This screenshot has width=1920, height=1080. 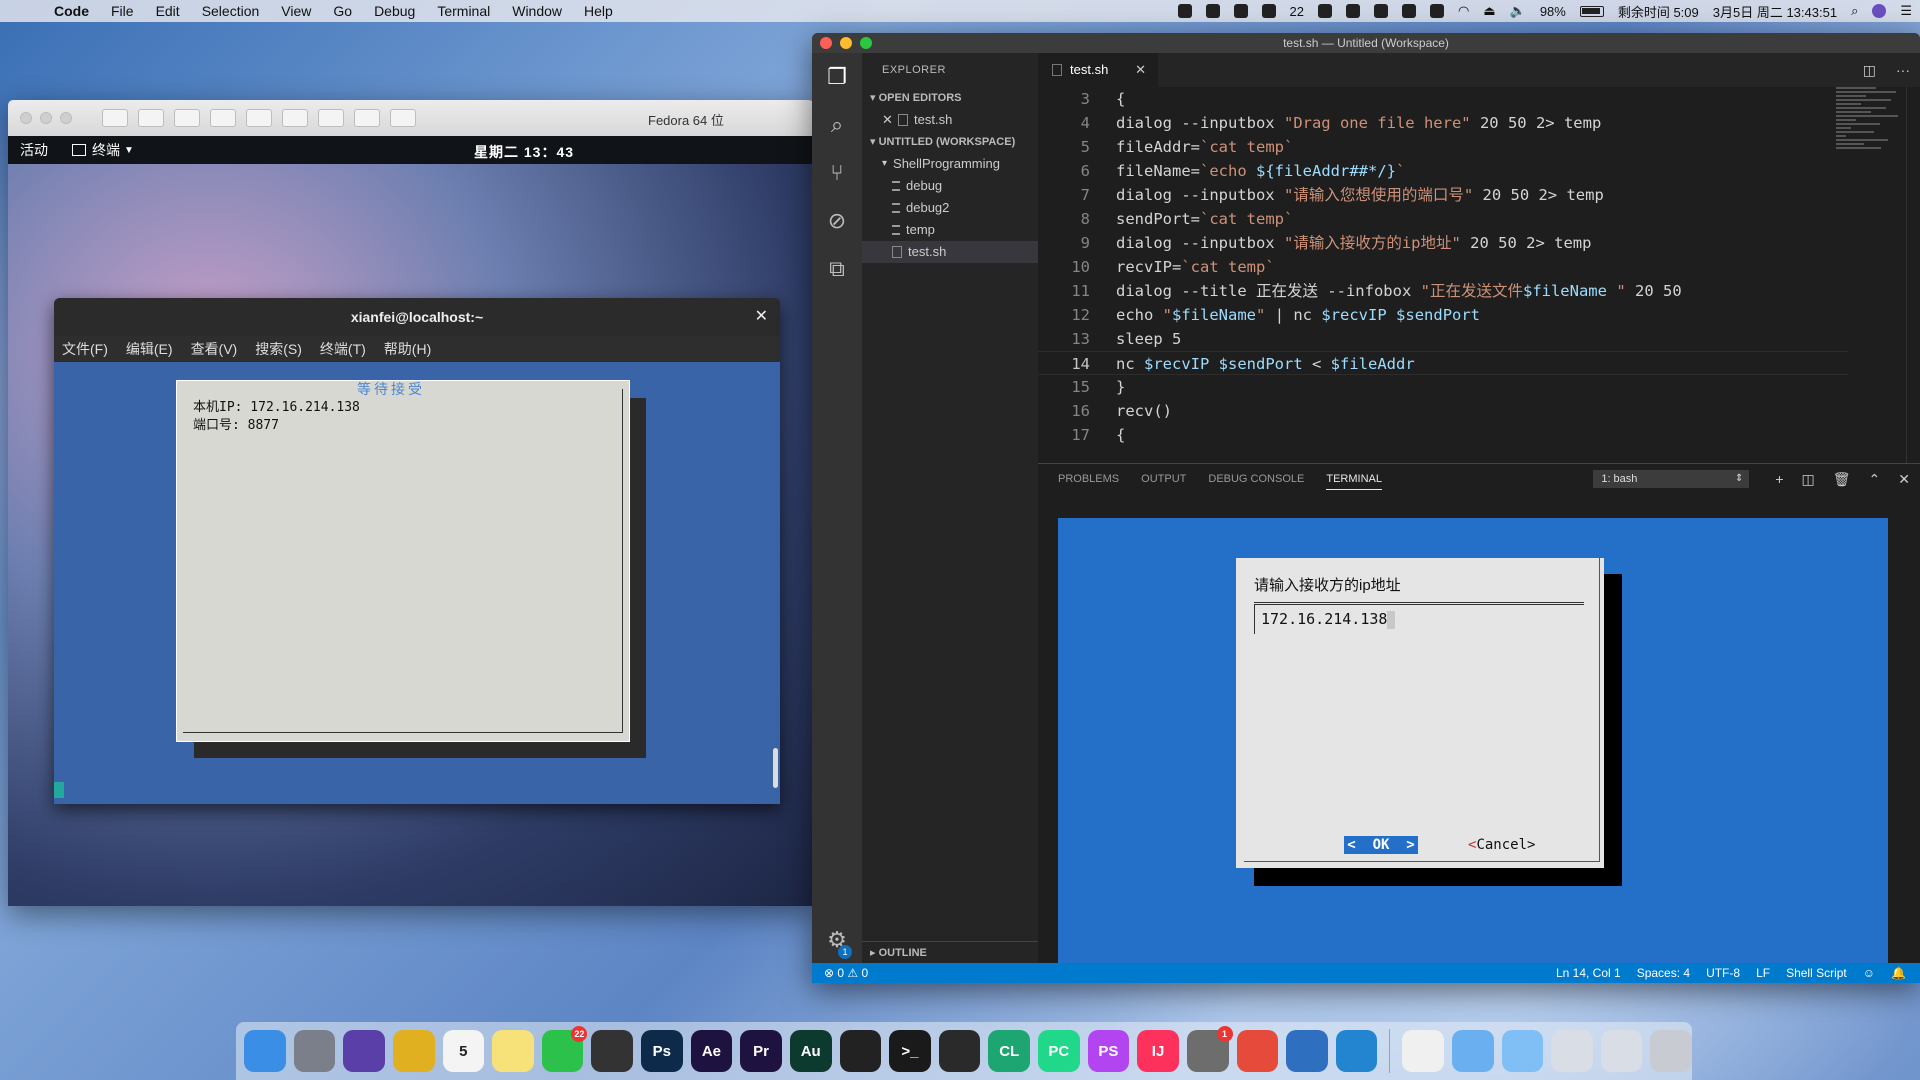 I want to click on menu-window: Window, so click(x=537, y=11).